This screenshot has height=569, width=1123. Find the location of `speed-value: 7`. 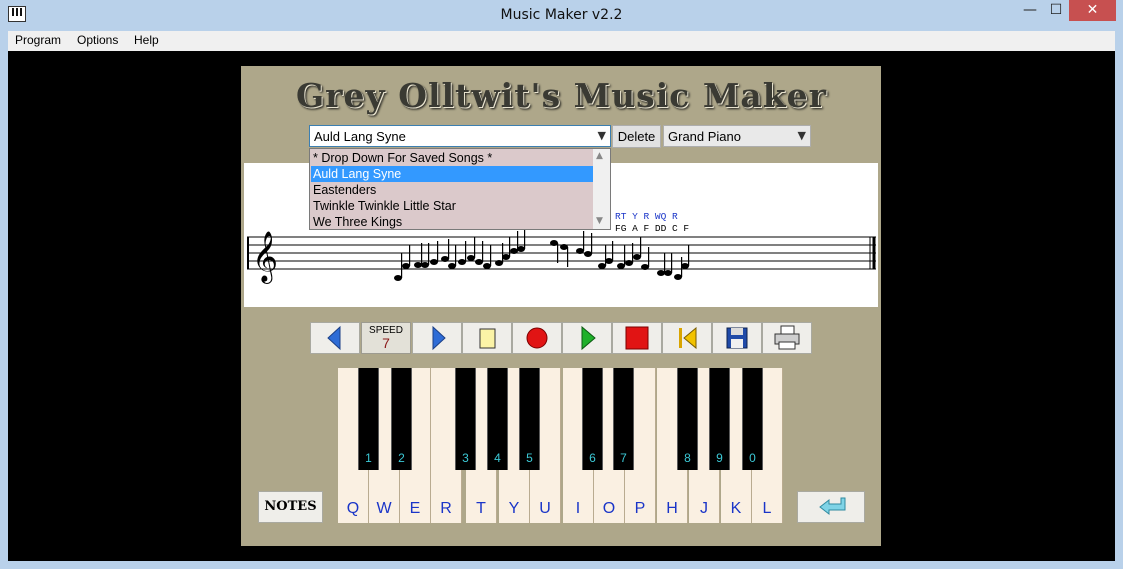

speed-value: 7 is located at coordinates (386, 343).